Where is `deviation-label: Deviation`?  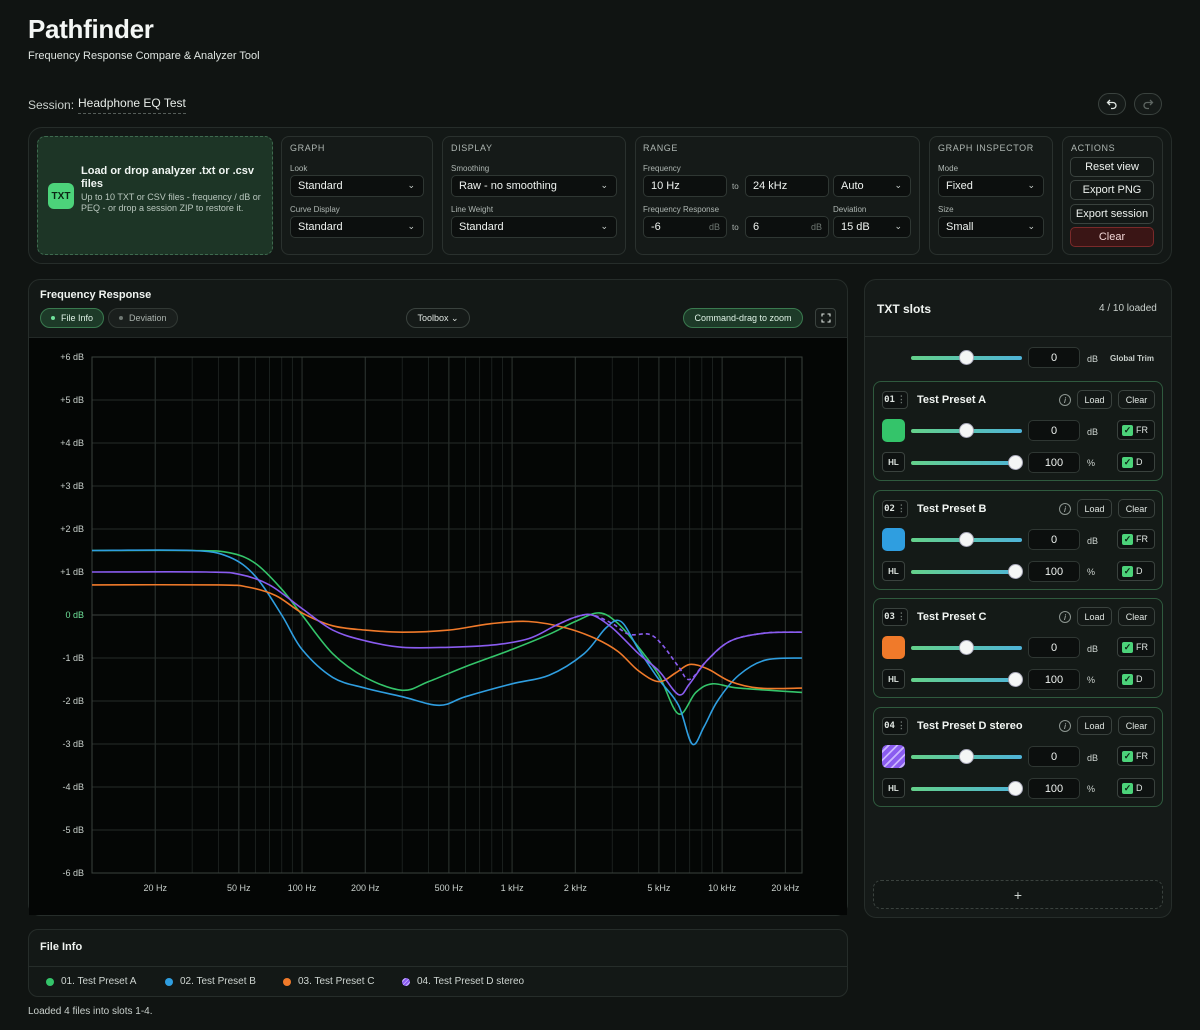
deviation-label: Deviation is located at coordinates (850, 209).